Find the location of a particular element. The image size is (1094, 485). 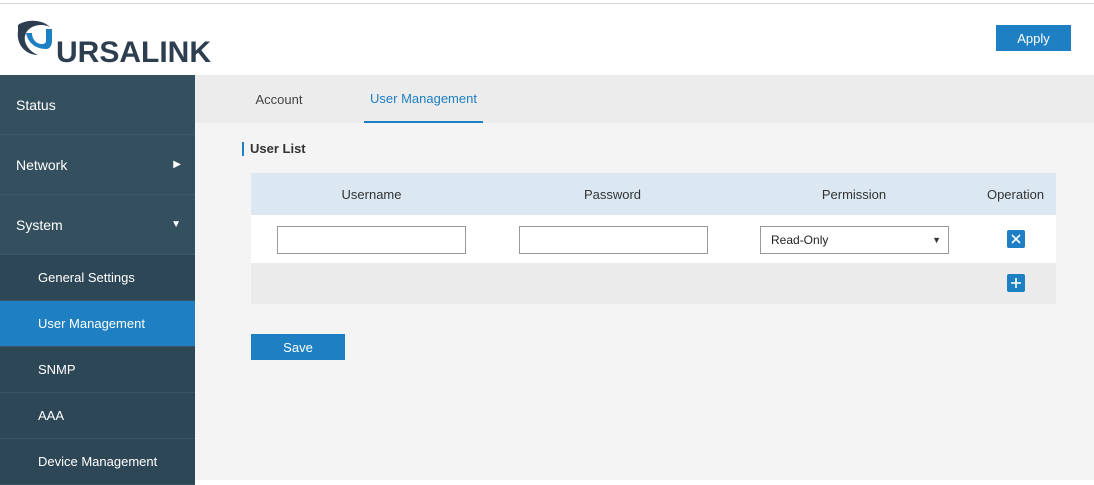

permission-select: Read-Only ▼ is located at coordinates (854, 240).